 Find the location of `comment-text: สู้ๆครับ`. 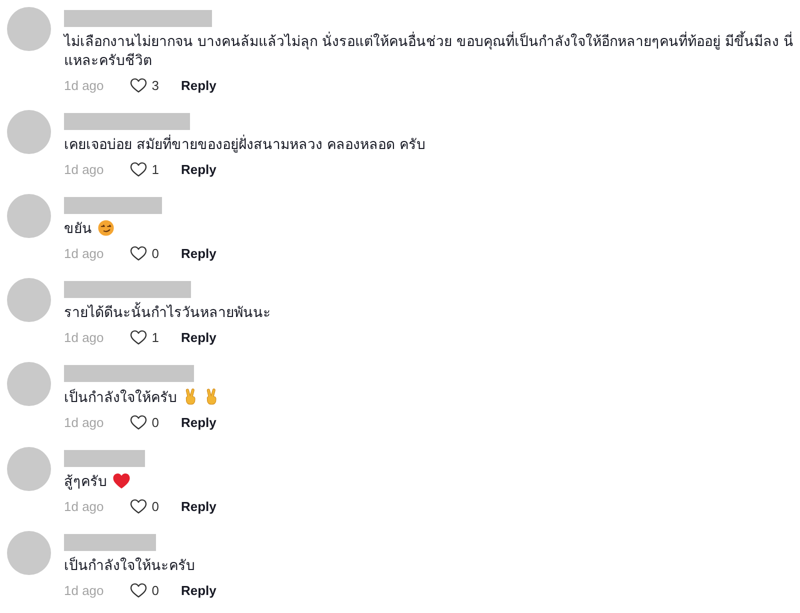

comment-text: สู้ๆครับ is located at coordinates (85, 482).